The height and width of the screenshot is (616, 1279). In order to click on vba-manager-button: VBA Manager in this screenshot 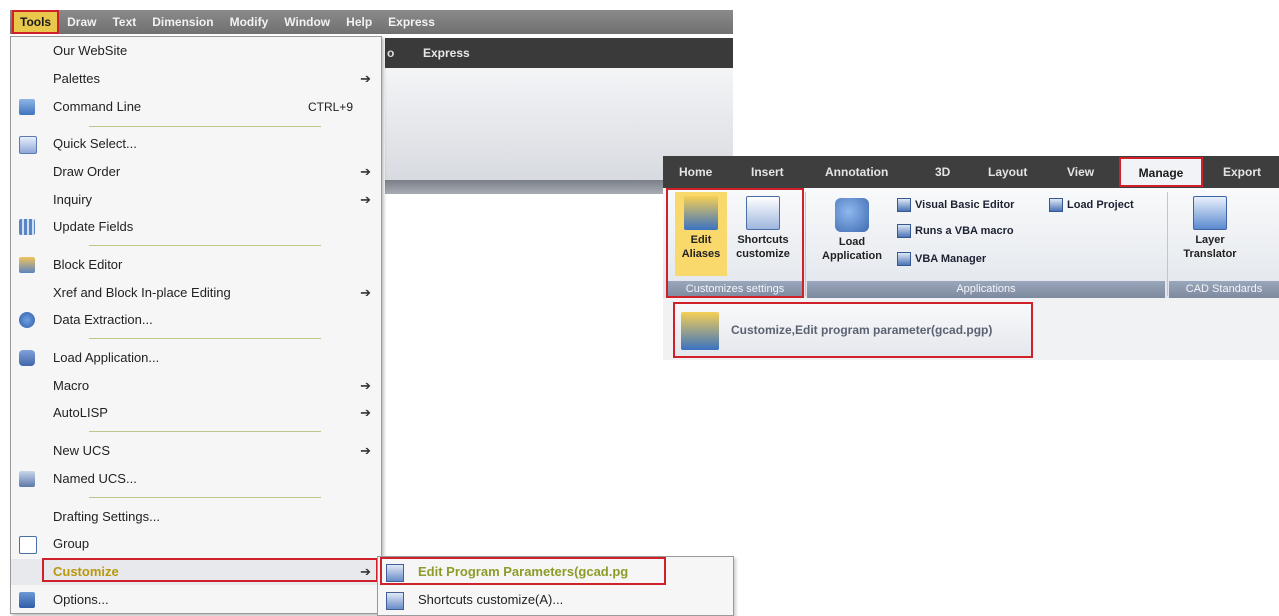, I will do `click(941, 259)`.